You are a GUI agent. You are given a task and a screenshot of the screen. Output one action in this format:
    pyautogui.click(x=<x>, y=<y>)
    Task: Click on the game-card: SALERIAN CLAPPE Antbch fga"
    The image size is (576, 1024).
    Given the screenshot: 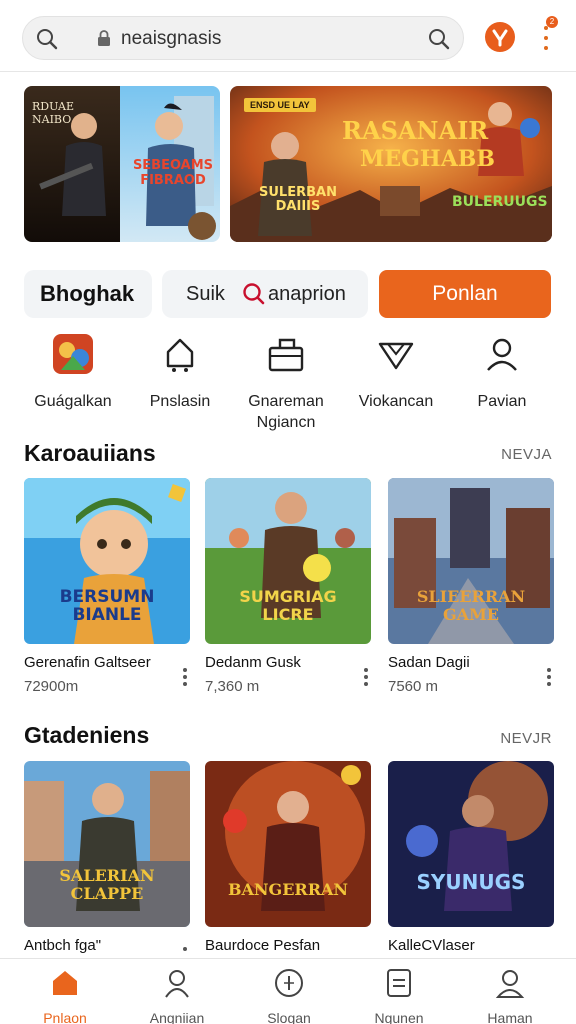 What is the action you would take?
    pyautogui.click(x=107, y=857)
    